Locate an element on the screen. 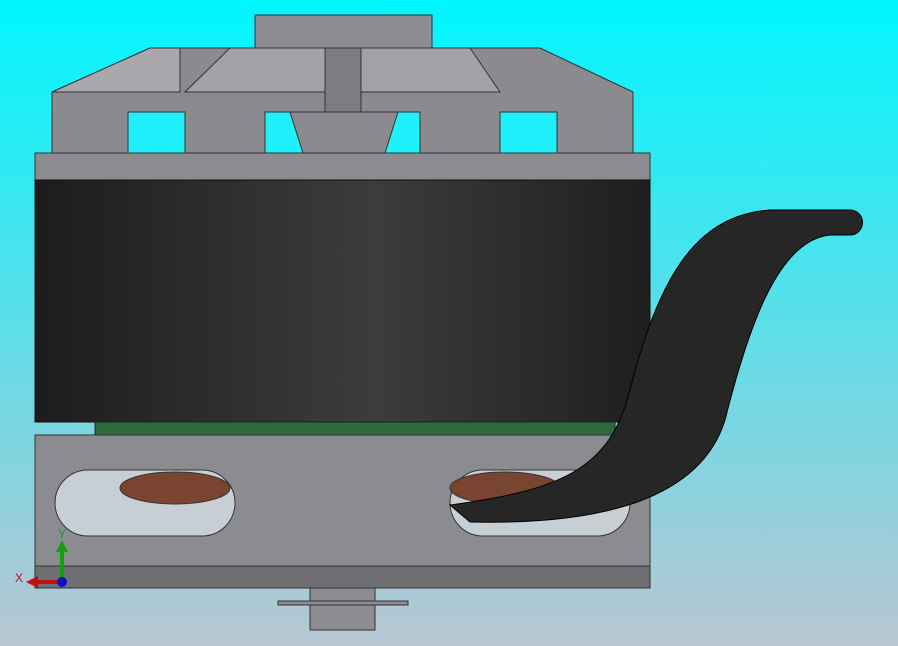 The image size is (898, 646). shaft-clip is located at coordinates (343, 603).